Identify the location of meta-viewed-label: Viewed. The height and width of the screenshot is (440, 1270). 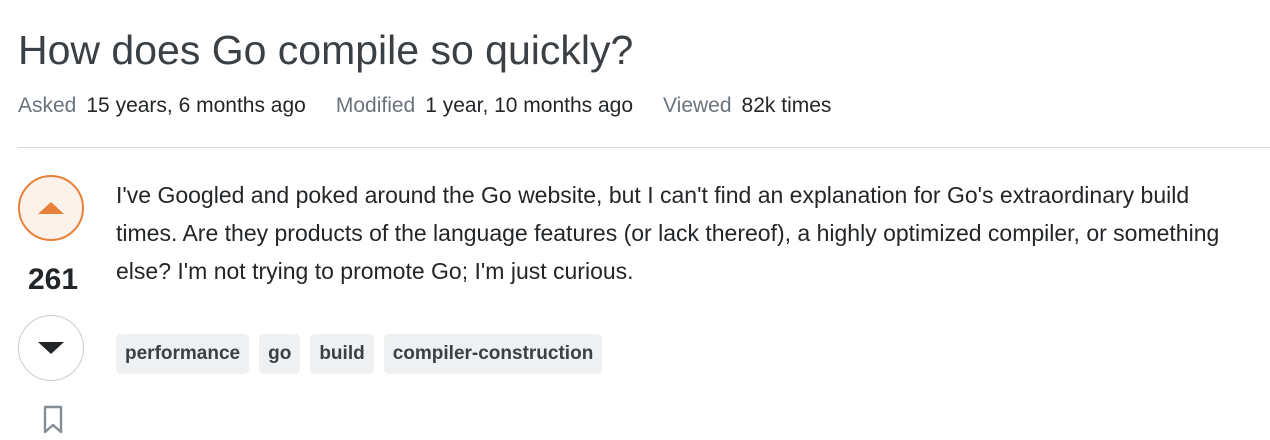
(697, 105).